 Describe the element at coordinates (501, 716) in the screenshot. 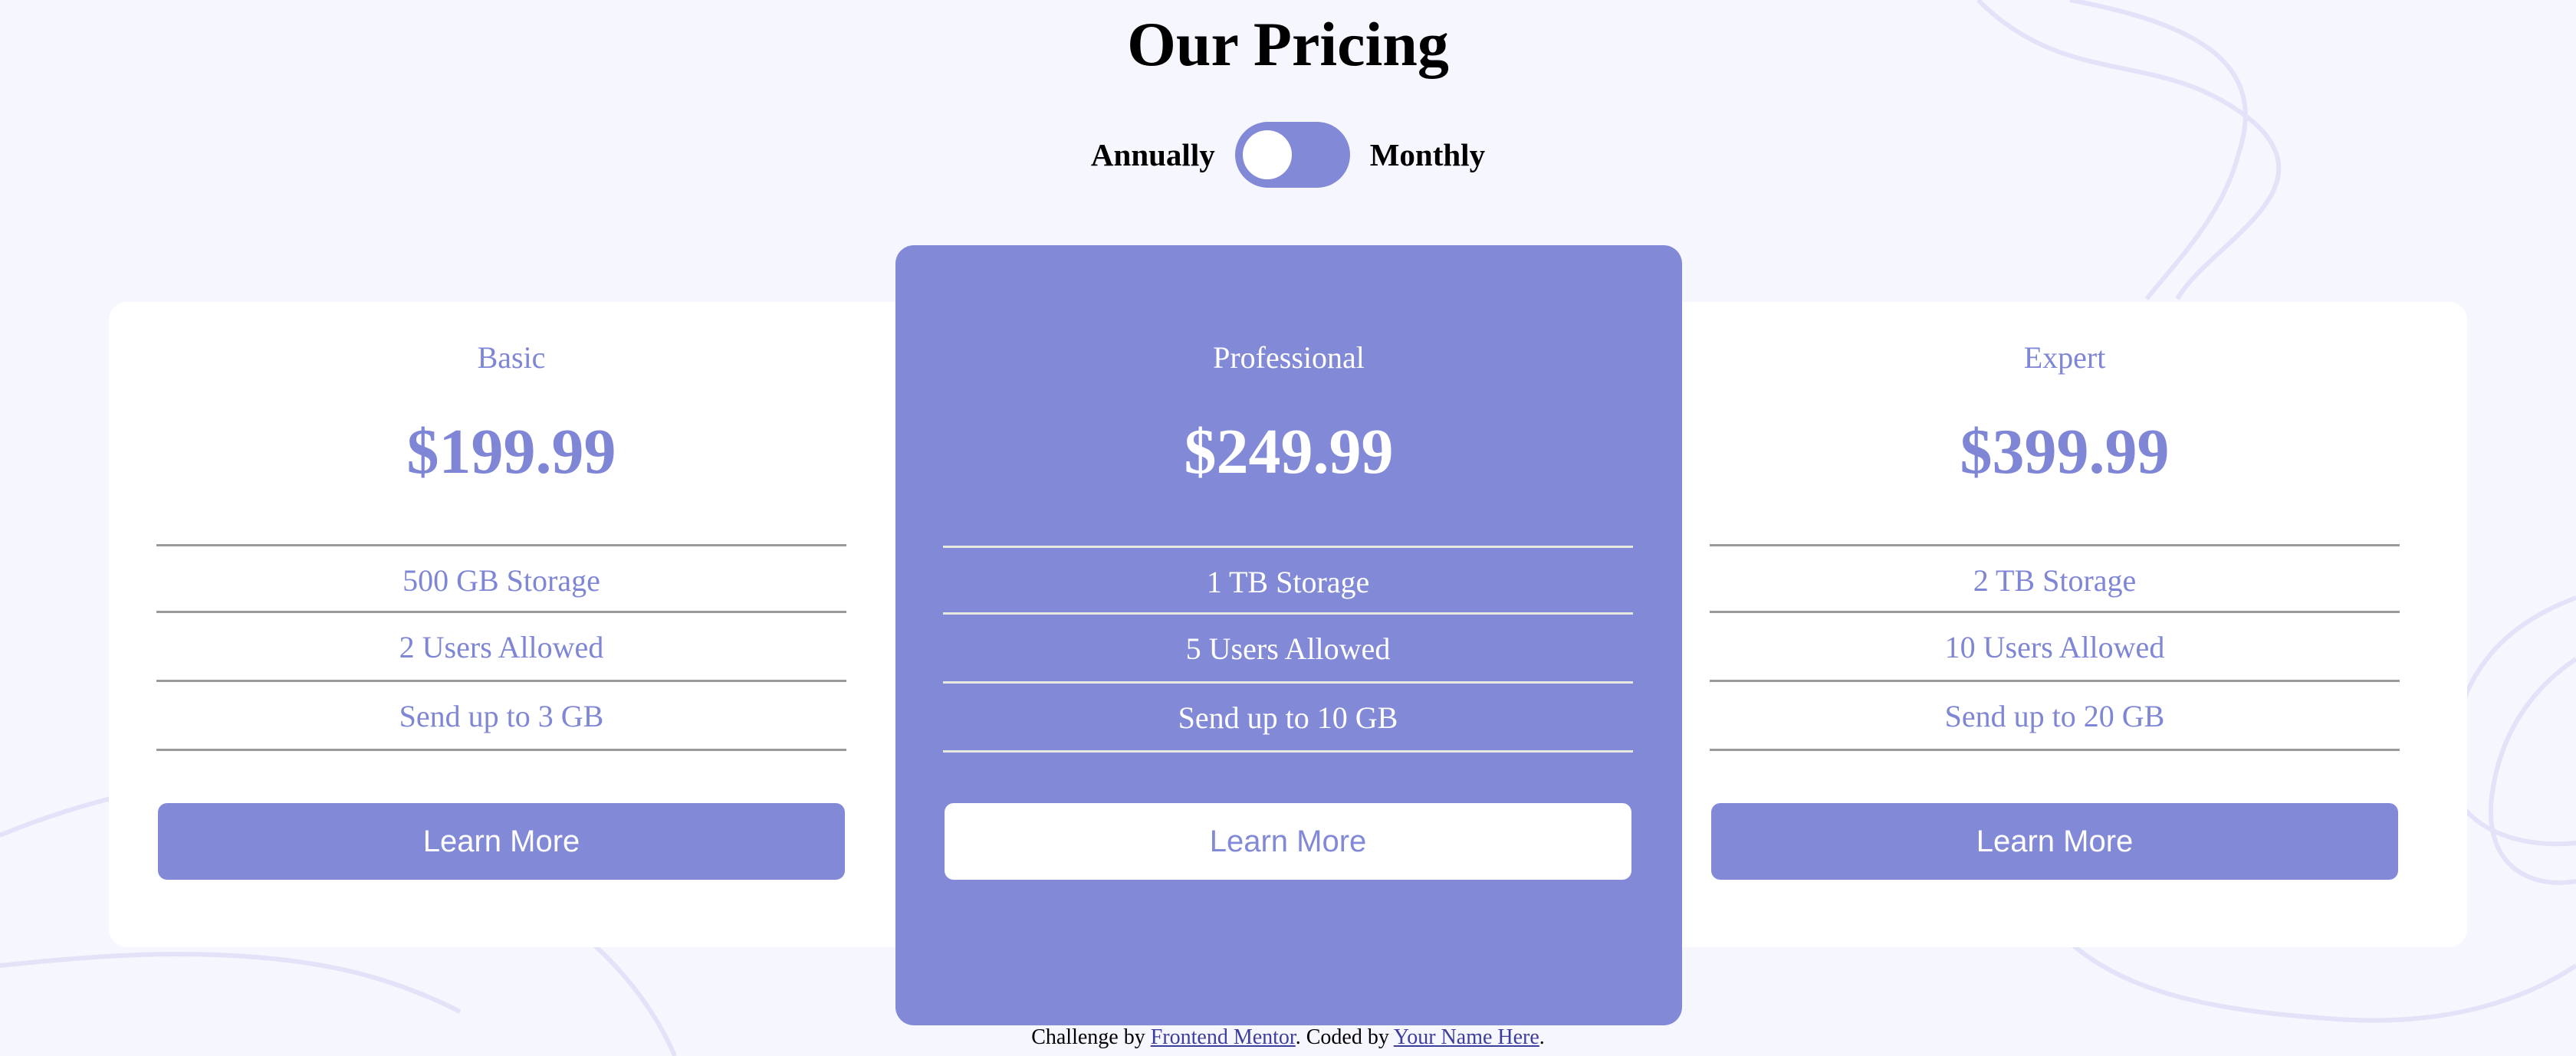

I see `feature-send-limit: Send up to 3 GB` at that location.